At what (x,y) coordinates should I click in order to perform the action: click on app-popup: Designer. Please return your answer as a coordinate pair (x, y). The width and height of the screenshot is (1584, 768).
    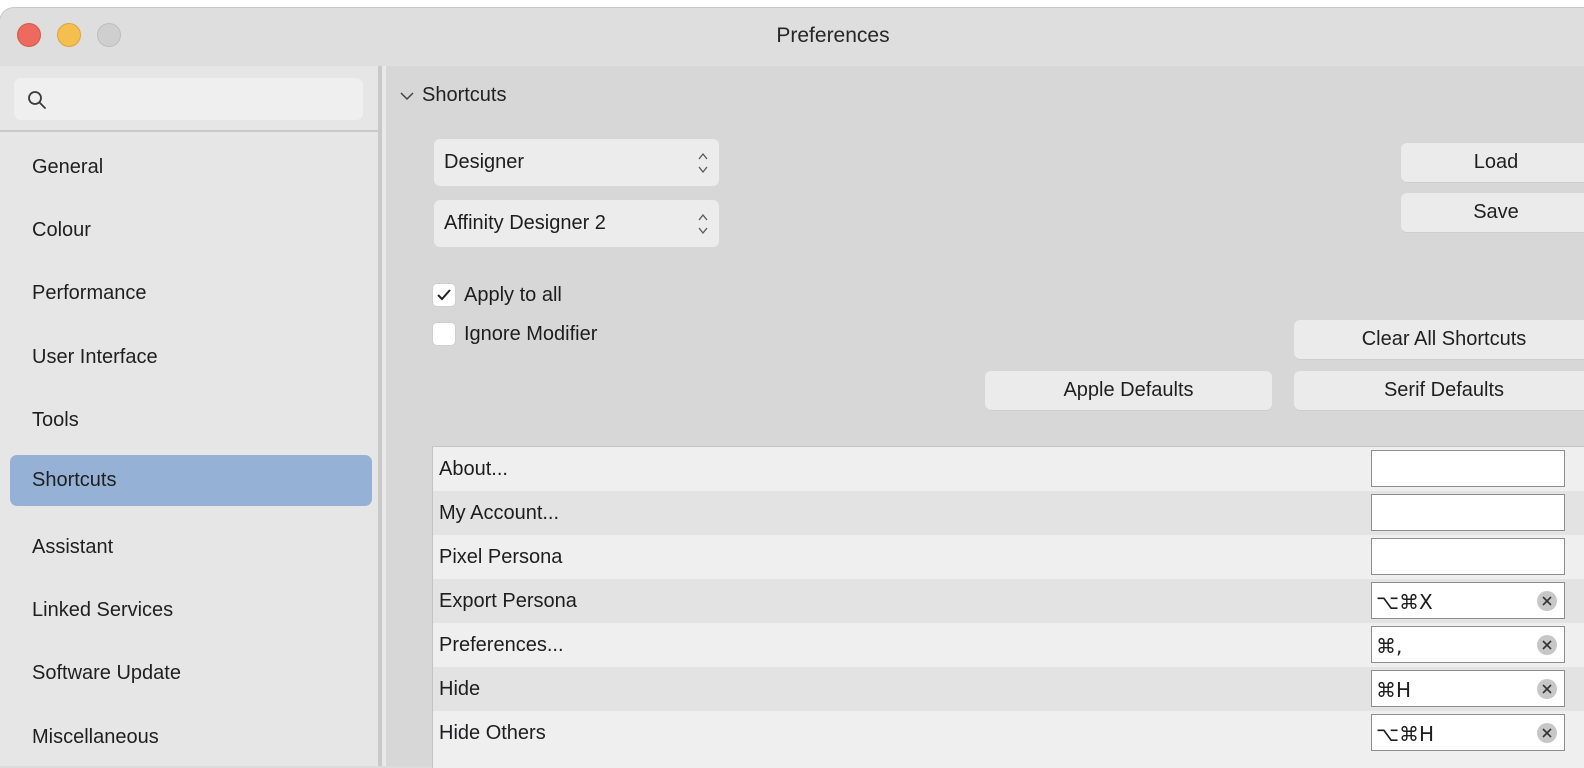
    Looking at the image, I should click on (576, 162).